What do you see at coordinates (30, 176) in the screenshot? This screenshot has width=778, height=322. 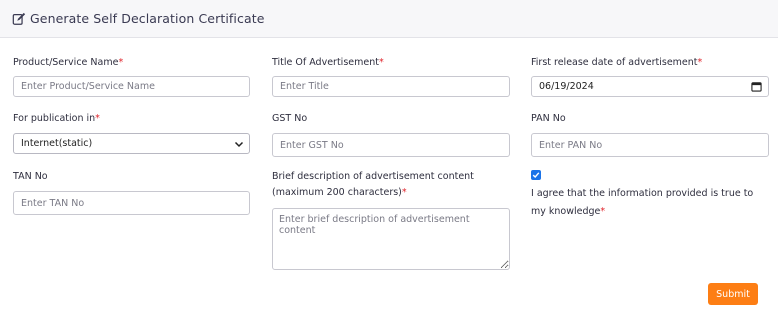 I see `tan-label: TAN No` at bounding box center [30, 176].